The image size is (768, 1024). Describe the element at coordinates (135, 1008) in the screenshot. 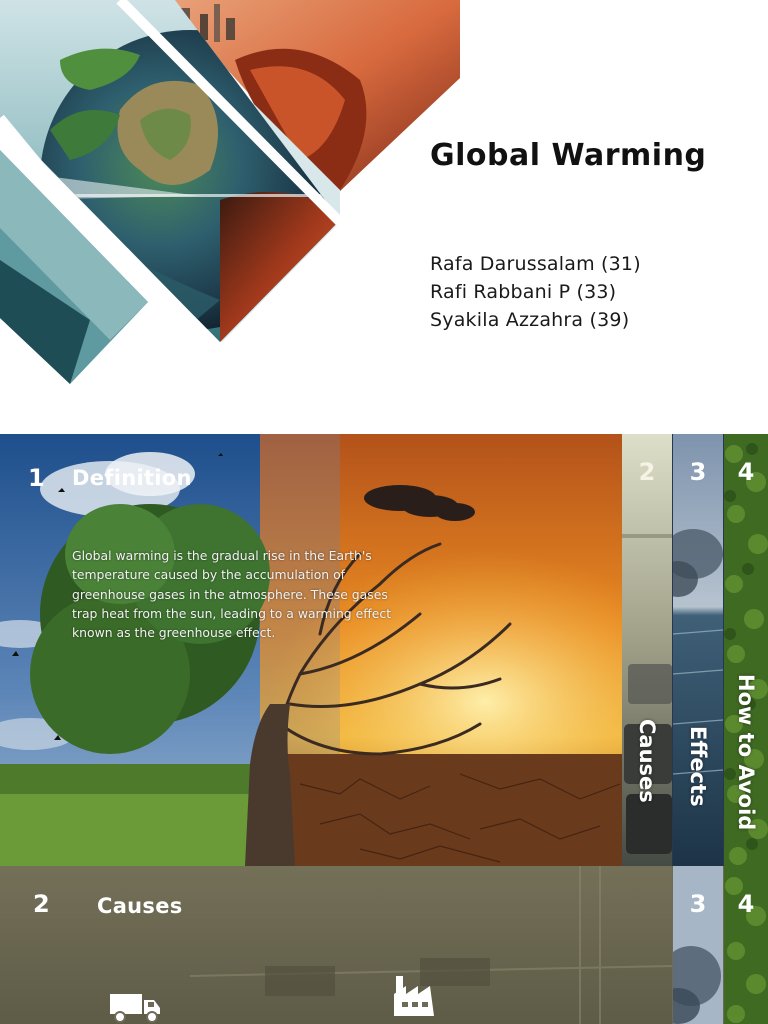

I see `truck-icon` at that location.